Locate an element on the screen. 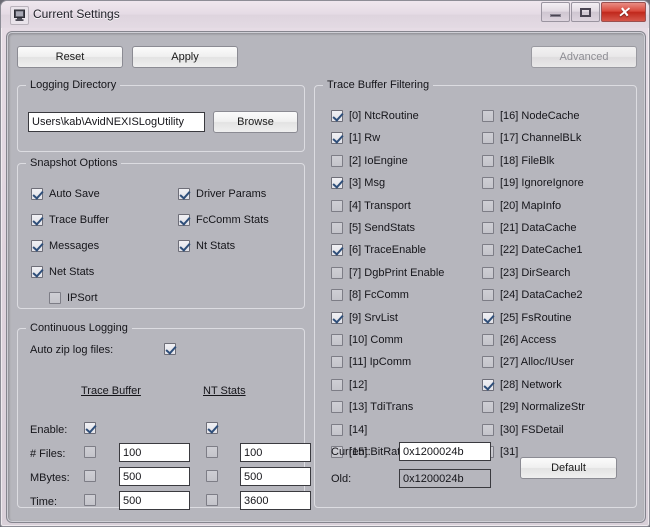  logging-directory-input: Users\kab\AvidNEXISLogUtility is located at coordinates (116, 122).